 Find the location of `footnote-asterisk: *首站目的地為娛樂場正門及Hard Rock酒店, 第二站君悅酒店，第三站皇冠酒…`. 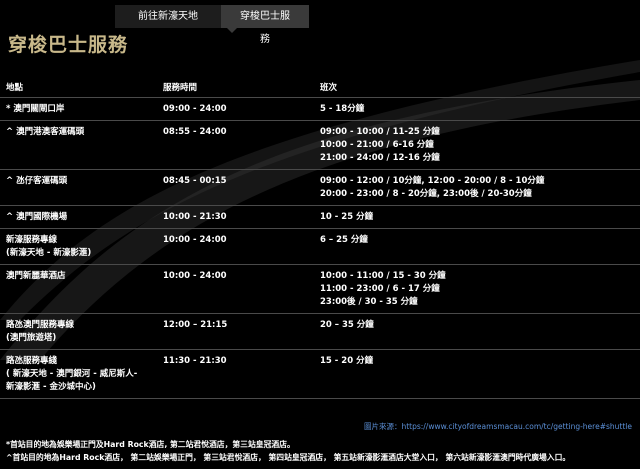

footnote-asterisk: *首站目的地為娛樂場正門及Hard Rock酒店, 第二站君悅酒店，第三站皇冠酒… is located at coordinates (150, 444).